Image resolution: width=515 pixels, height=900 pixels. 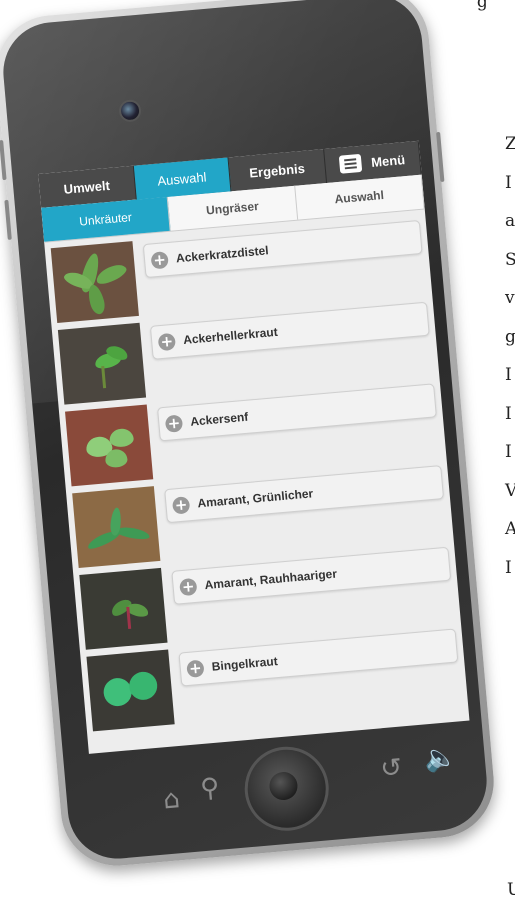 I want to click on search-icon: ⚲, so click(x=210, y=789).